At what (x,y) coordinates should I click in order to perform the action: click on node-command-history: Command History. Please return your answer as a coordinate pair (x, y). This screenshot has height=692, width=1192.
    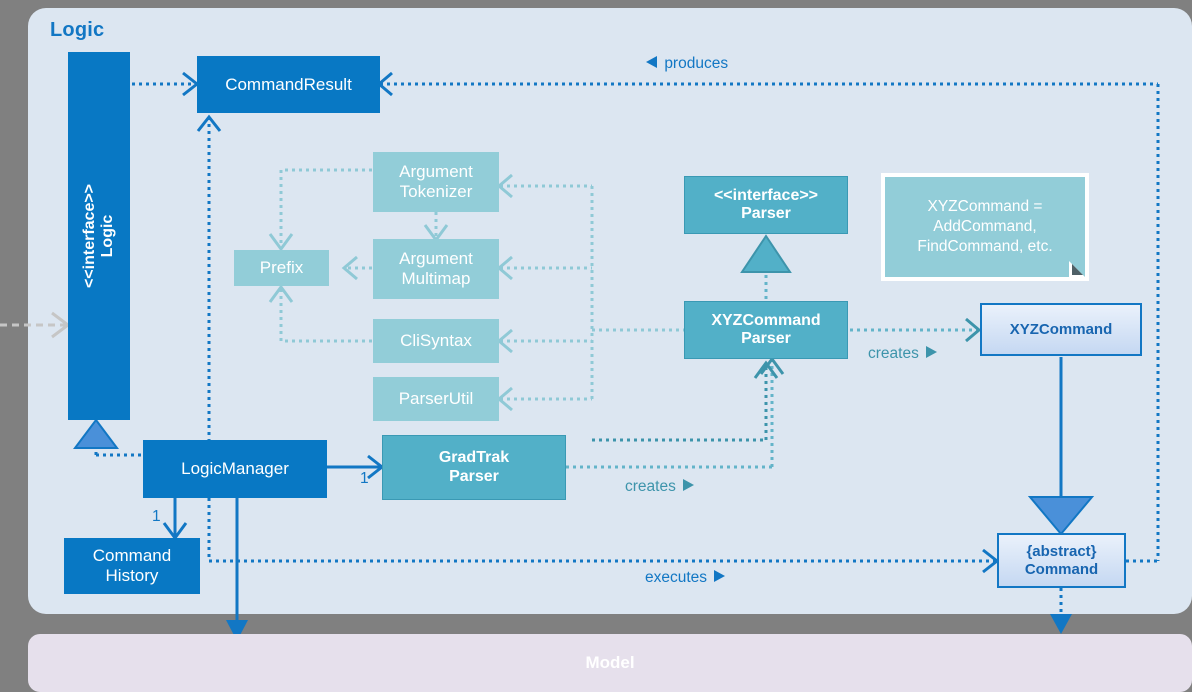
    Looking at the image, I should click on (132, 566).